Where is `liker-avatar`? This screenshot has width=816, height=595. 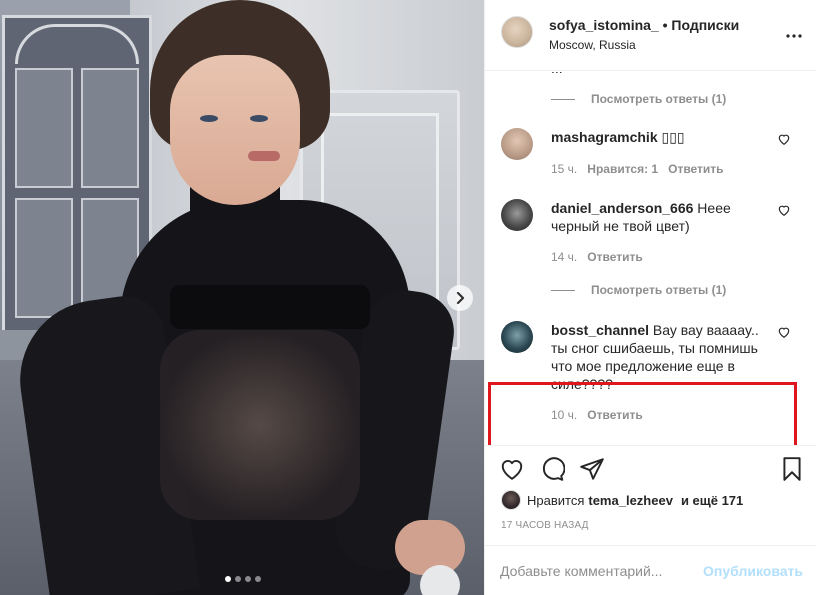 liker-avatar is located at coordinates (511, 500).